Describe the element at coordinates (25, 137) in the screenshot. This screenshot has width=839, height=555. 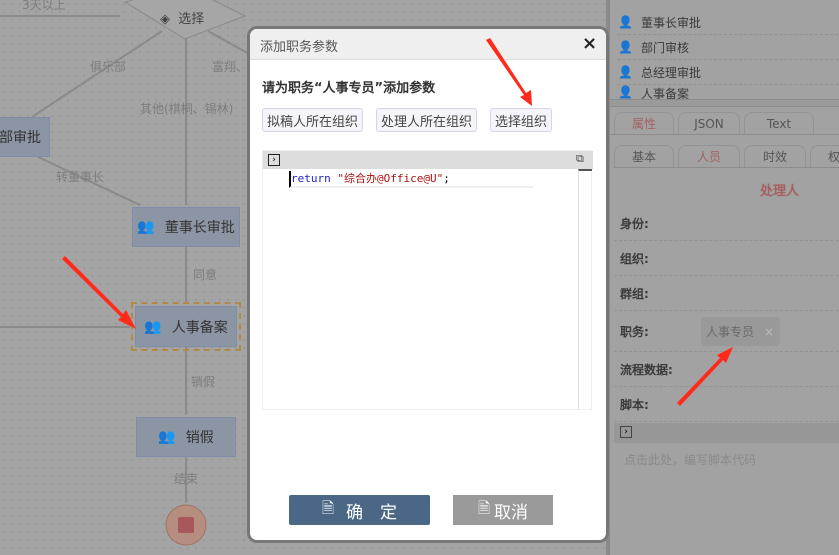
I see `node-dept: 部审批` at that location.